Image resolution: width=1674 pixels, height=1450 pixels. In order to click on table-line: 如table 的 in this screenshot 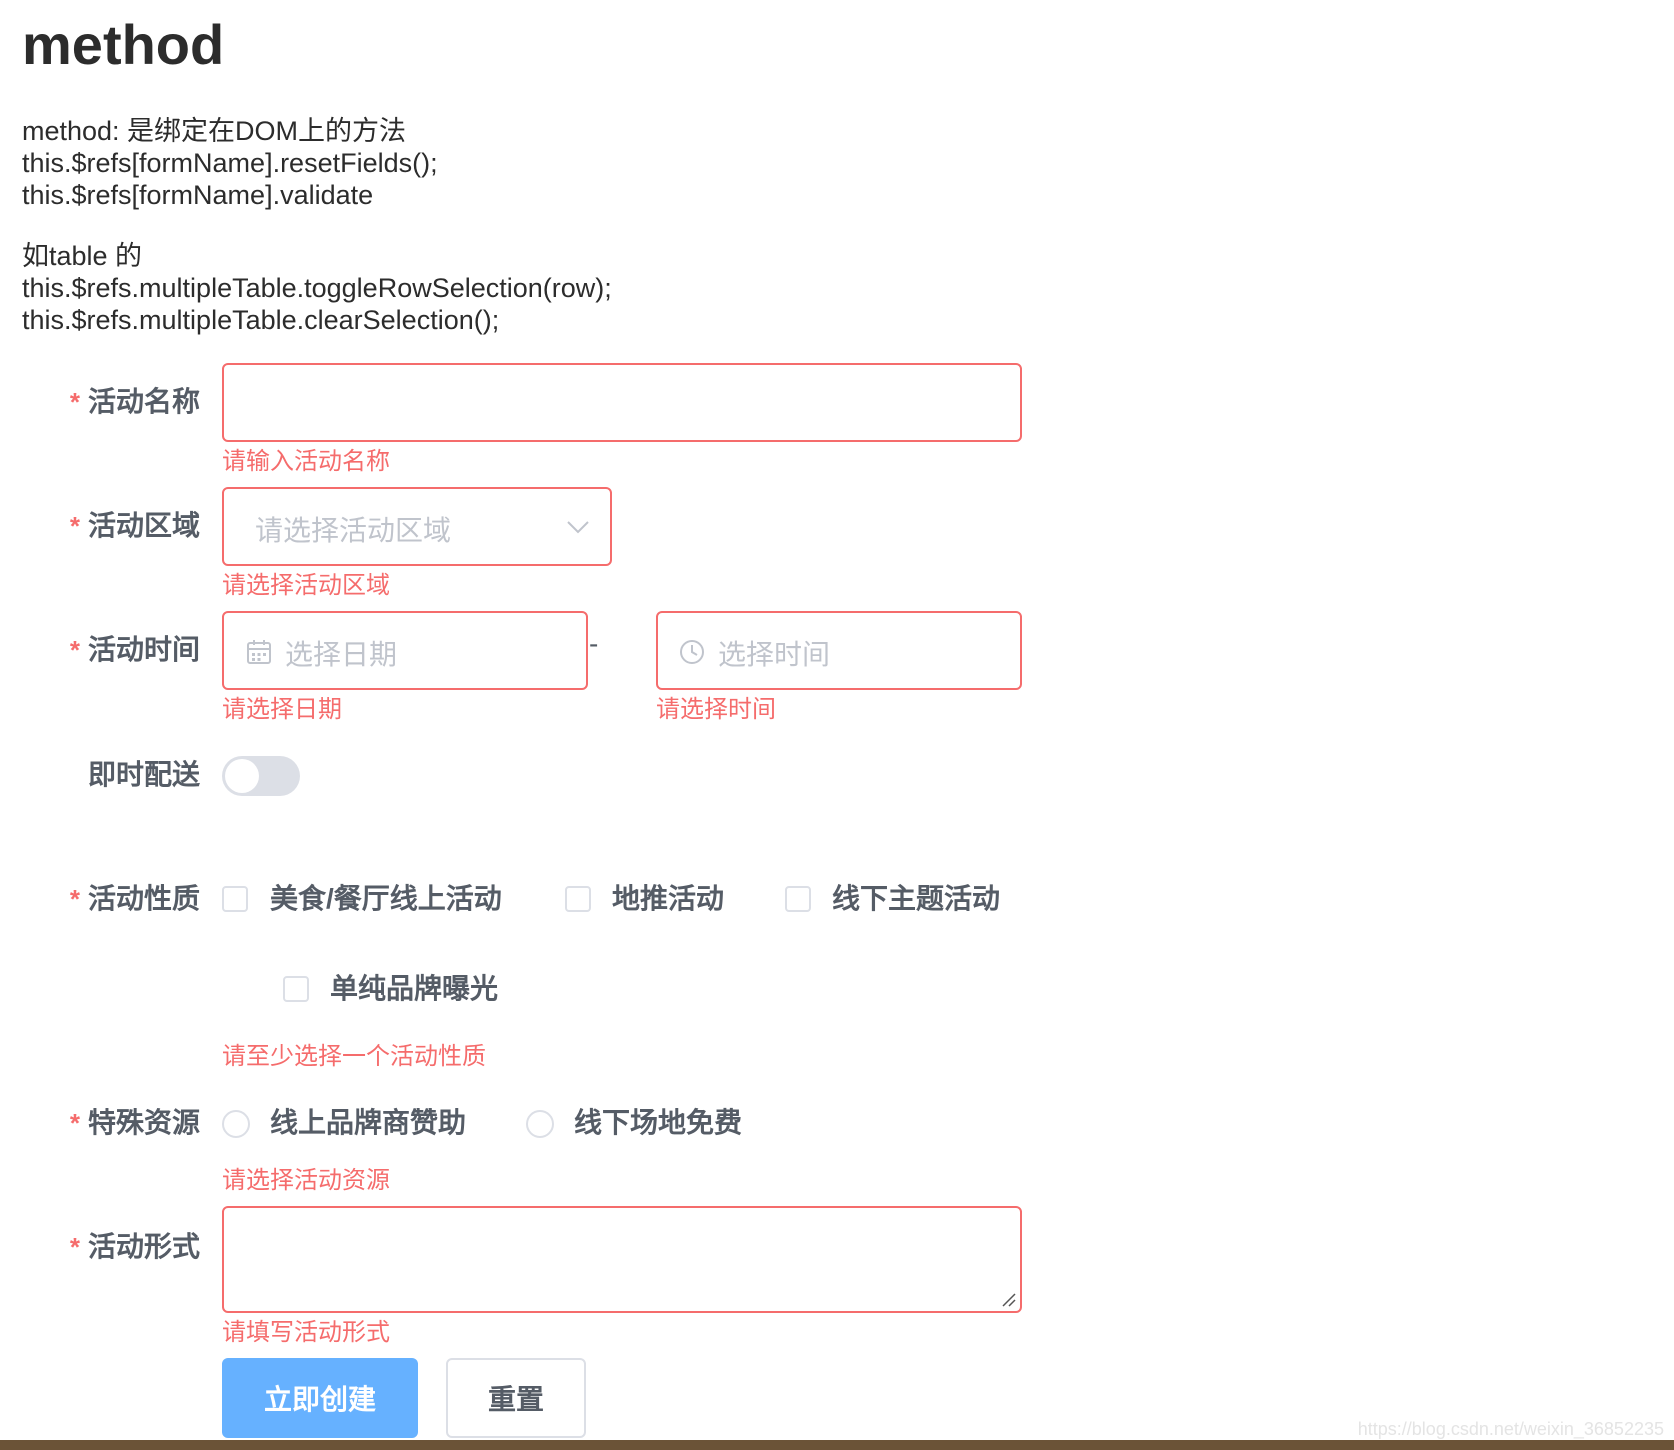, I will do `click(82, 256)`.